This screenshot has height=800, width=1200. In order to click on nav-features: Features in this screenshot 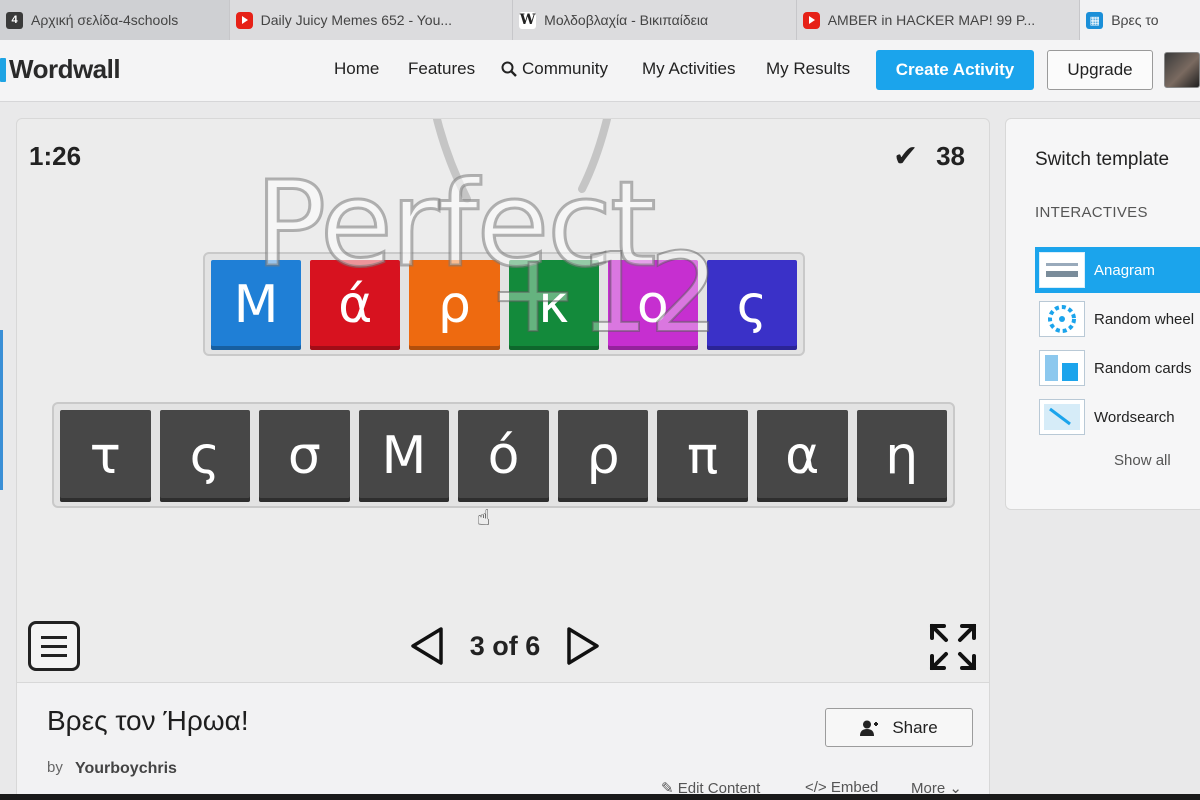, I will do `click(441, 69)`.